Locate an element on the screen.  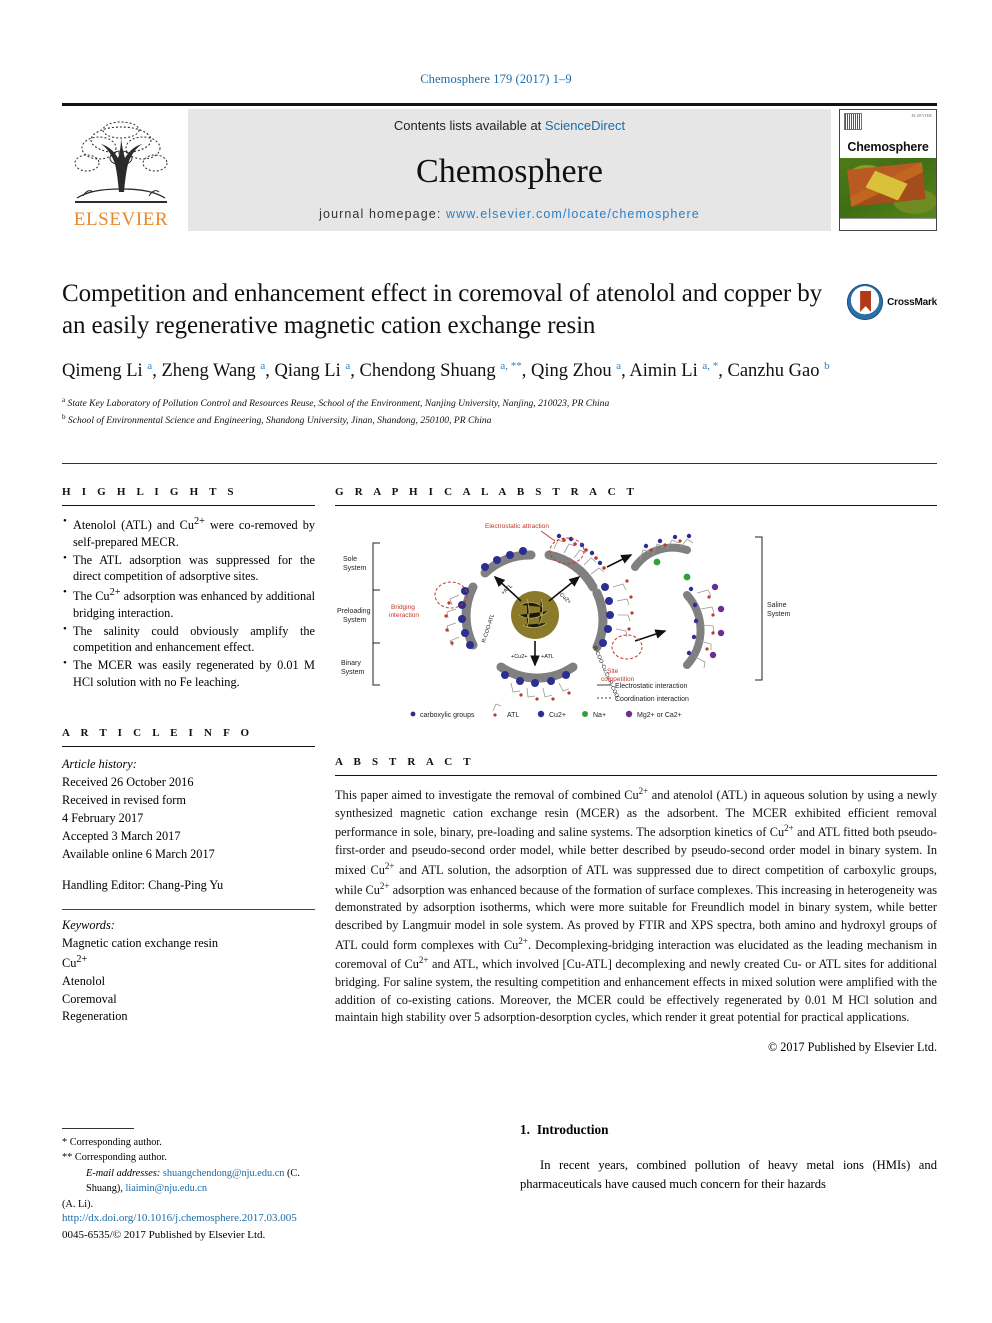
svg-text: Cu2+ is located at coordinates (557, 715).